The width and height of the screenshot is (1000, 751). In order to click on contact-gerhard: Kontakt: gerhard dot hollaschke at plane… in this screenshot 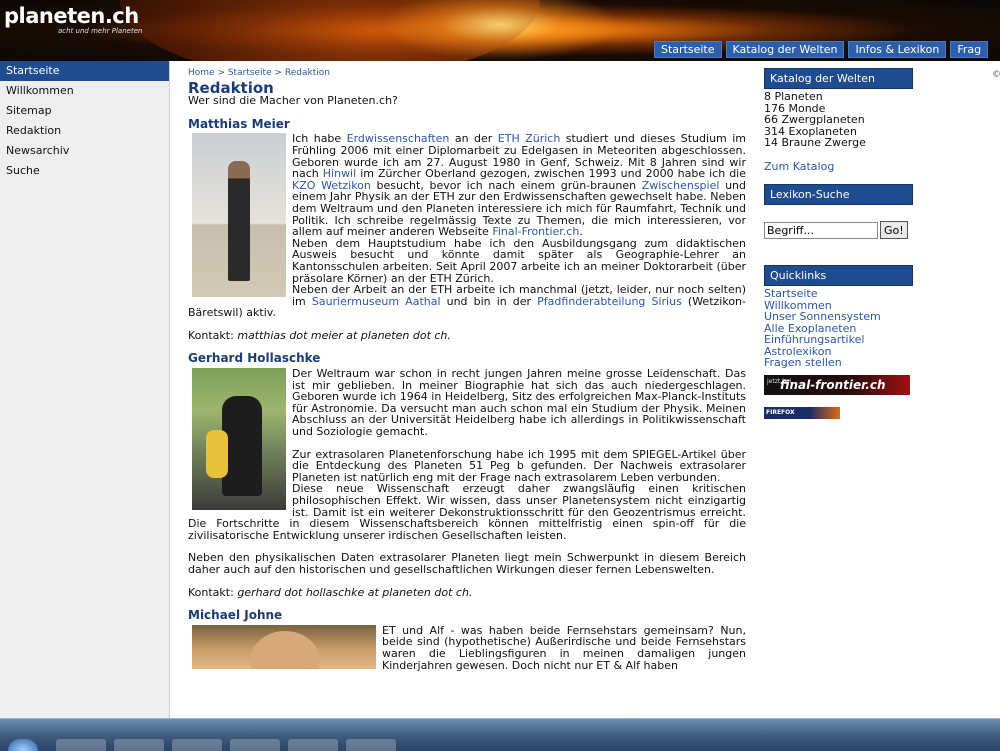, I will do `click(330, 592)`.